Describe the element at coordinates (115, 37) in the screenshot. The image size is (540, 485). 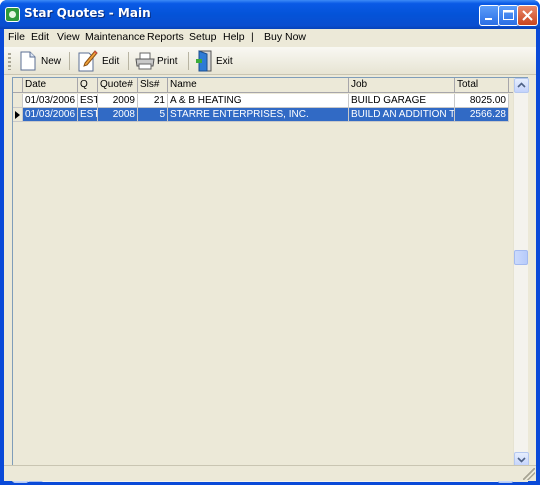
I see `menu-maintenance: Maintenance` at that location.